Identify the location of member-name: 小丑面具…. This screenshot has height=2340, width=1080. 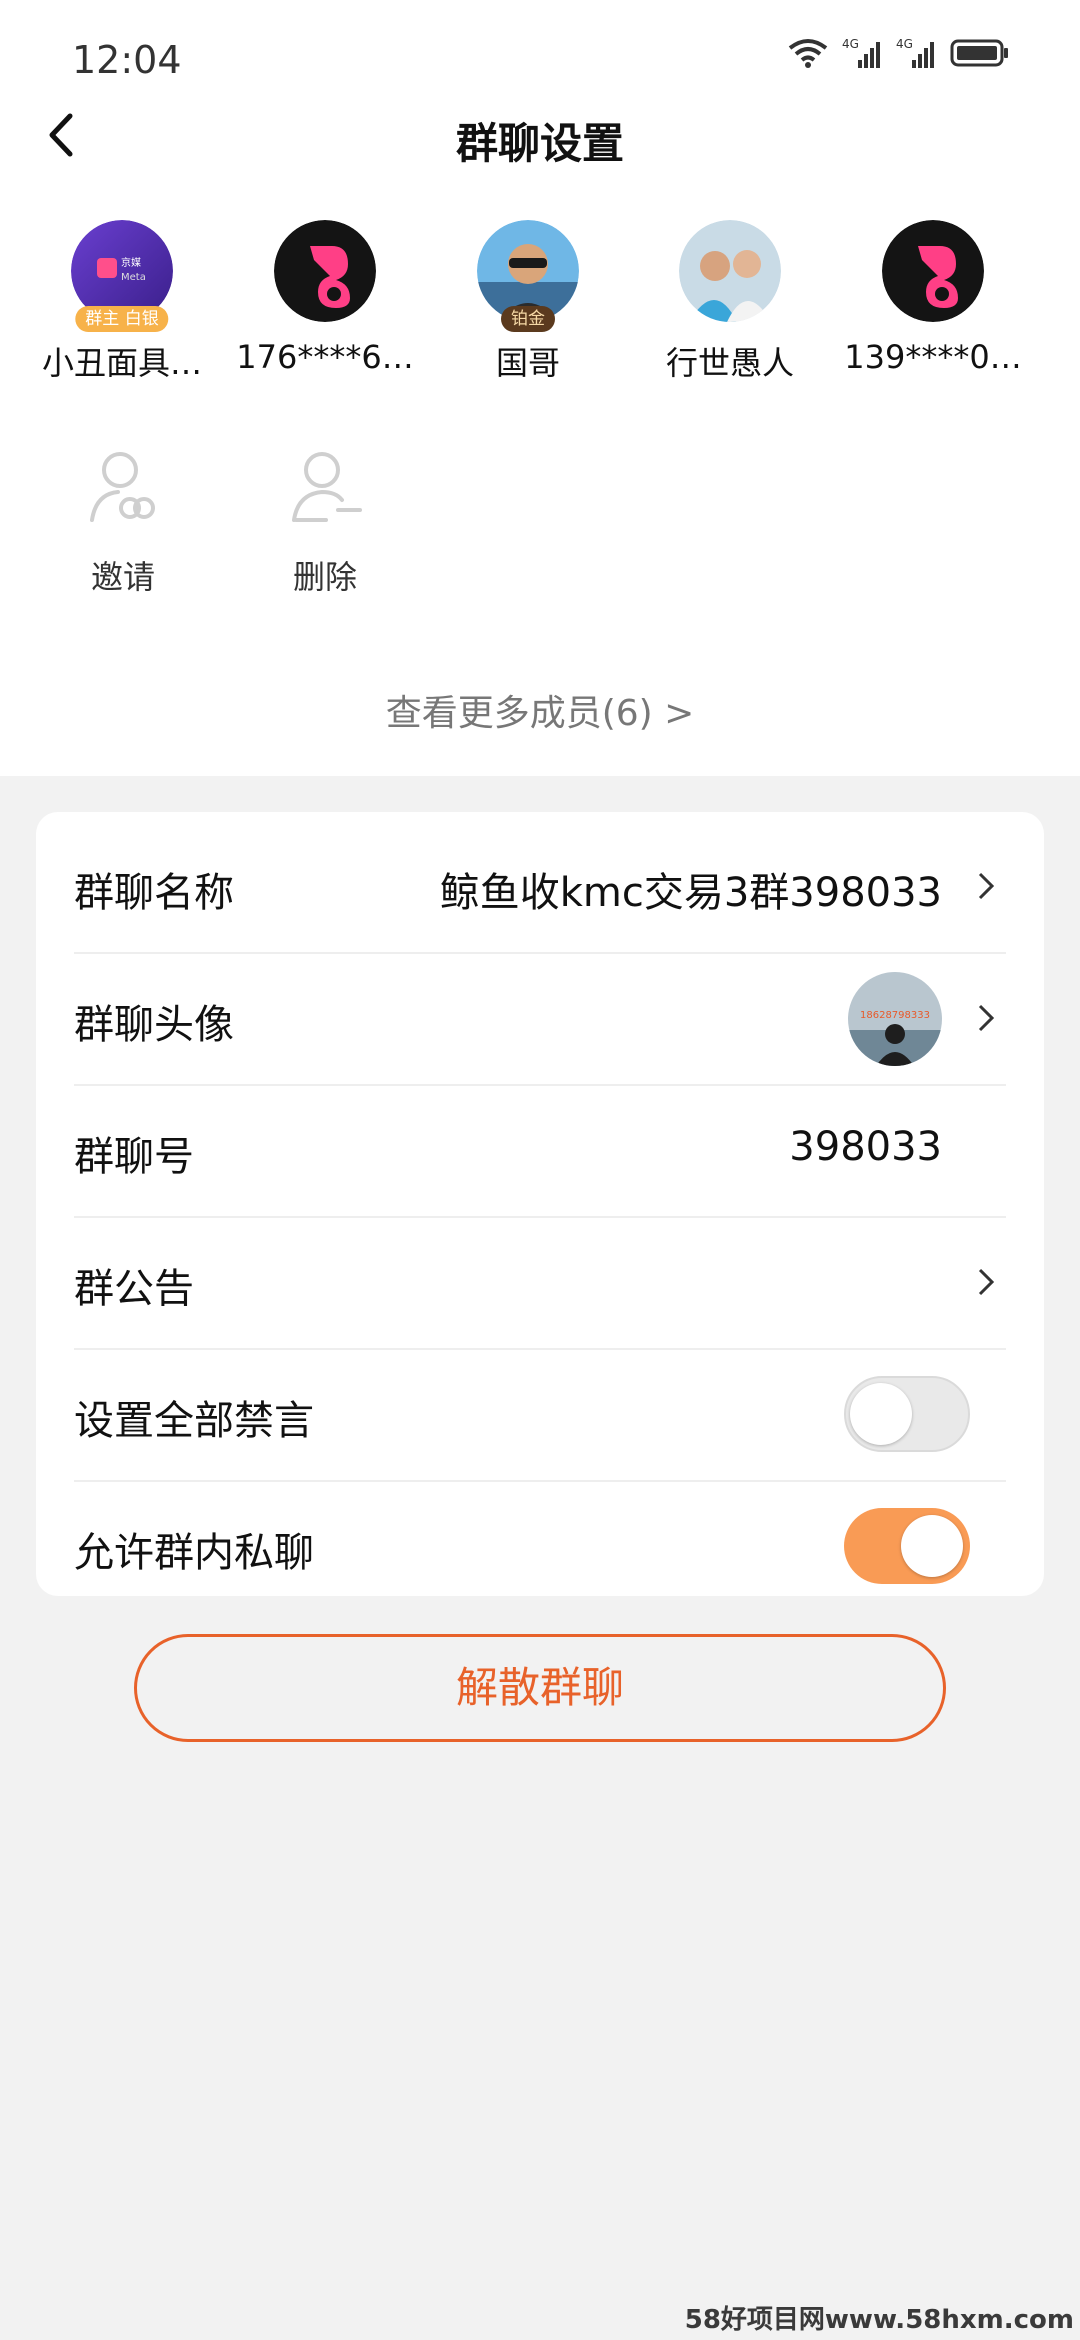
(121, 363).